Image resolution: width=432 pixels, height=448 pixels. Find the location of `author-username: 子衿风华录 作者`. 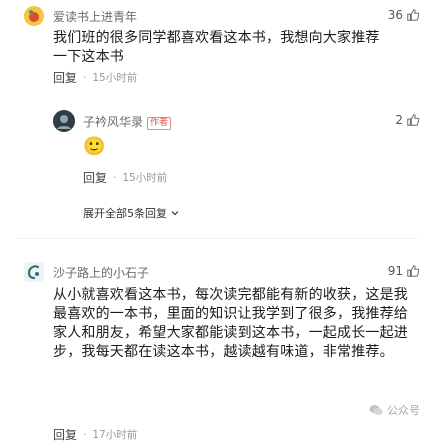

author-username: 子衿风华录 作者 is located at coordinates (127, 121).